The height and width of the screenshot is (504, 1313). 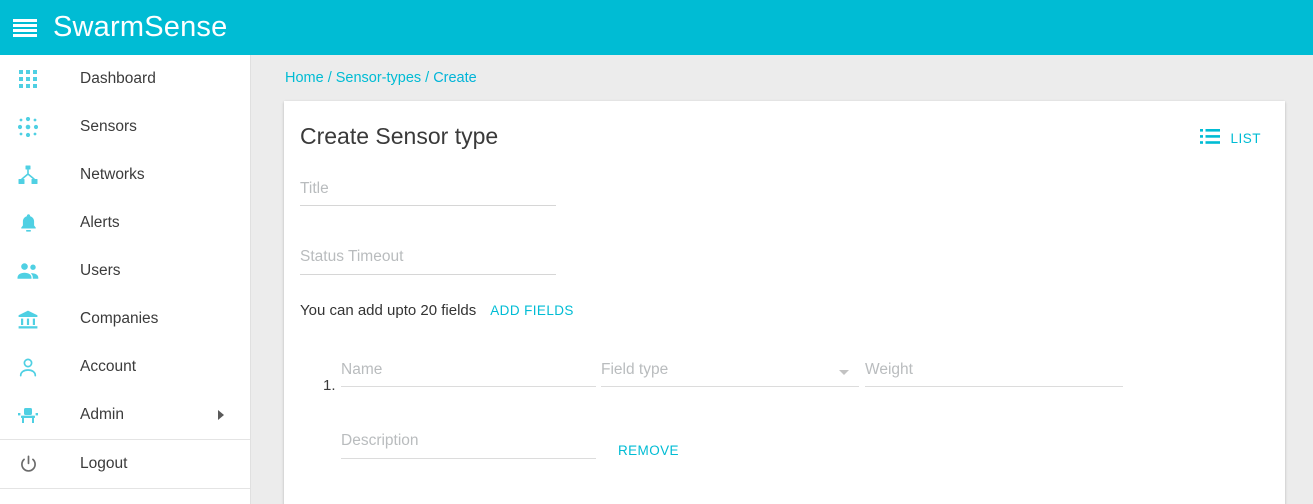 I want to click on list-bullet-icon, so click(x=1210, y=138).